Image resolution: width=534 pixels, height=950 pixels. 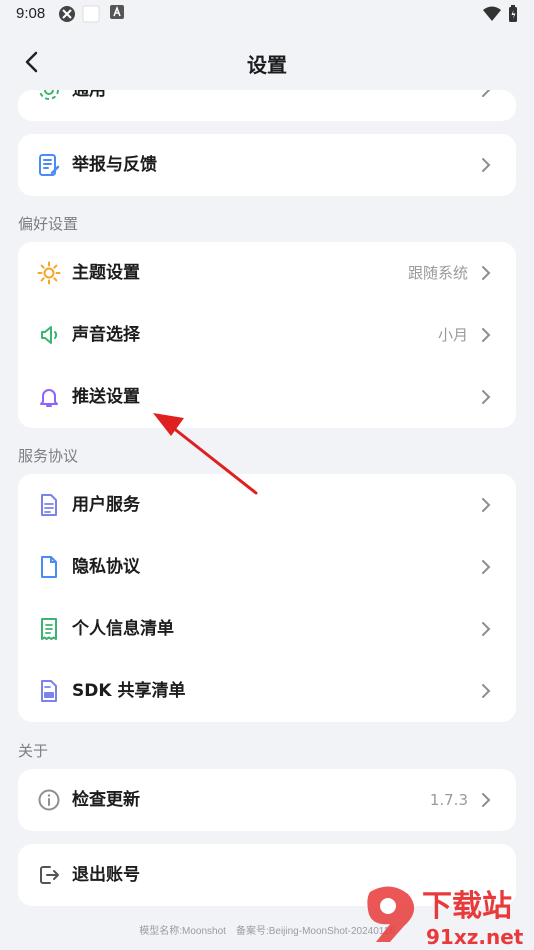 What do you see at coordinates (49, 567) in the screenshot?
I see `file-icon` at bounding box center [49, 567].